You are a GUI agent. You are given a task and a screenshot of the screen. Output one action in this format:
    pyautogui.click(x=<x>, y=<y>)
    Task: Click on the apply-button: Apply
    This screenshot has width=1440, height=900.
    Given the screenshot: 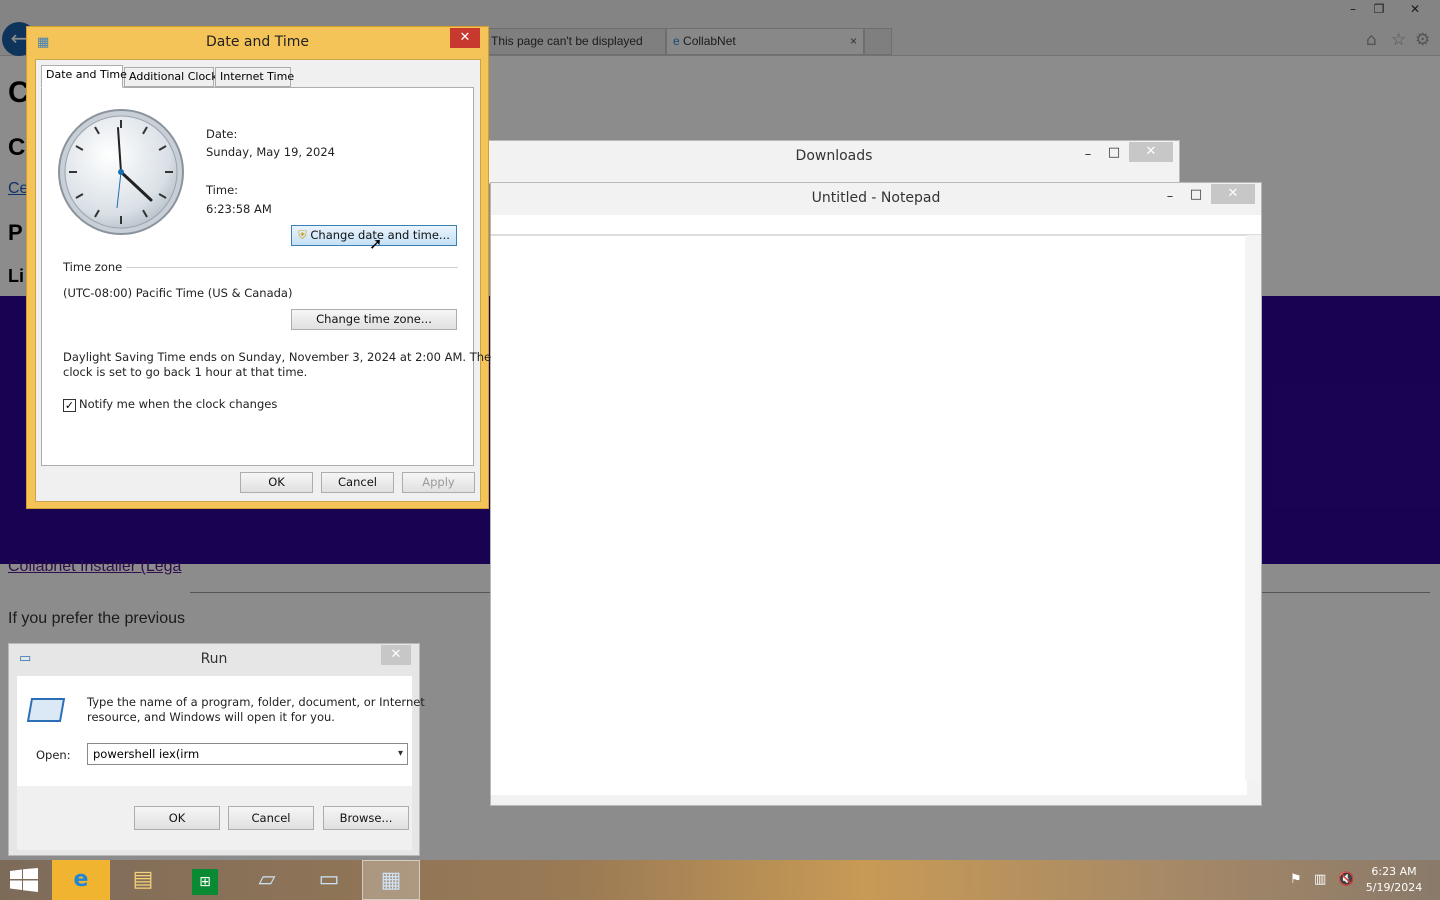 What is the action you would take?
    pyautogui.click(x=438, y=482)
    